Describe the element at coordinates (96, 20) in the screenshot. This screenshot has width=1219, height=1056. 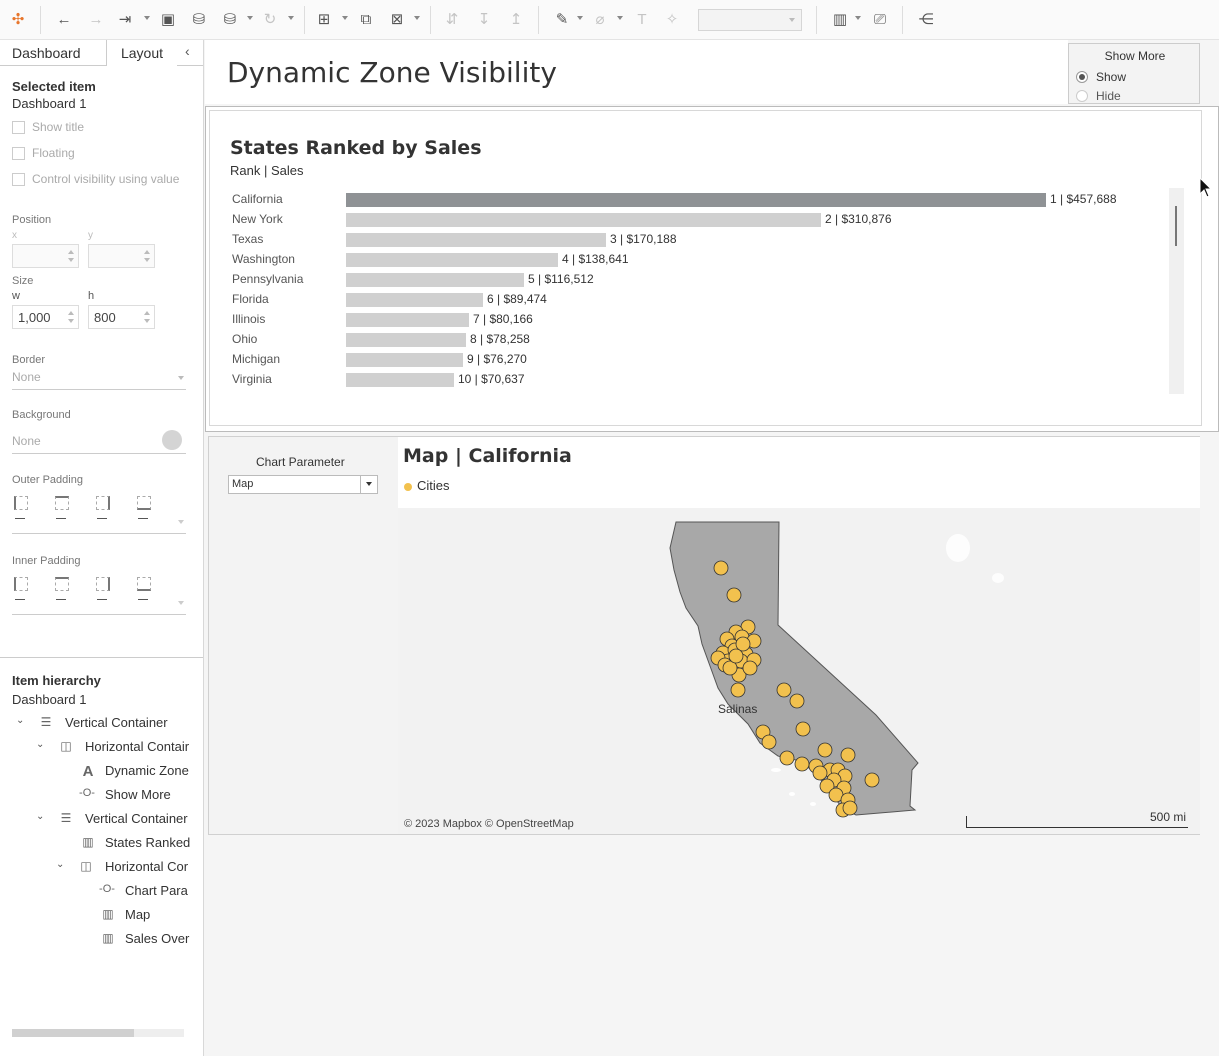
I see `redo-icon: →` at that location.